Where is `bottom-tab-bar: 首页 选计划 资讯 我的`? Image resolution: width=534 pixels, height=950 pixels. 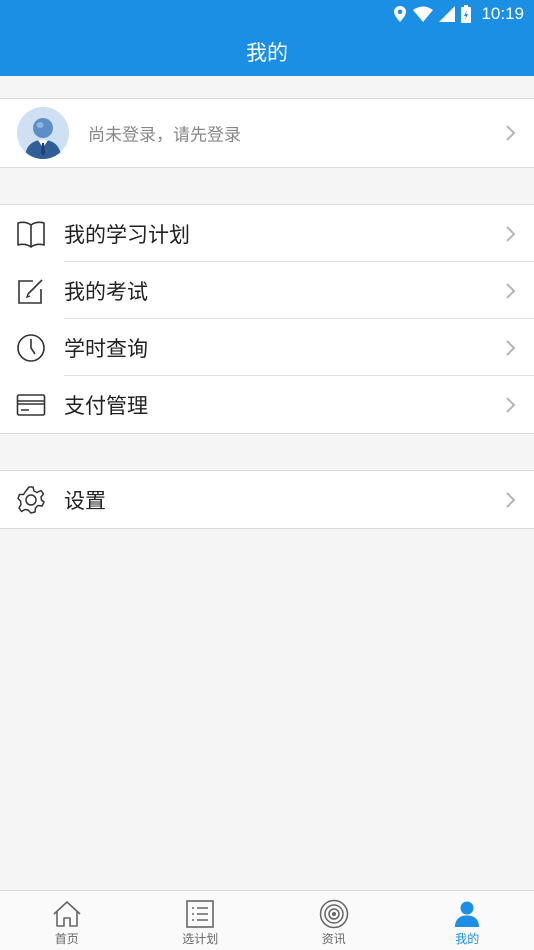 bottom-tab-bar: 首页 选计划 资讯 我的 is located at coordinates (267, 920).